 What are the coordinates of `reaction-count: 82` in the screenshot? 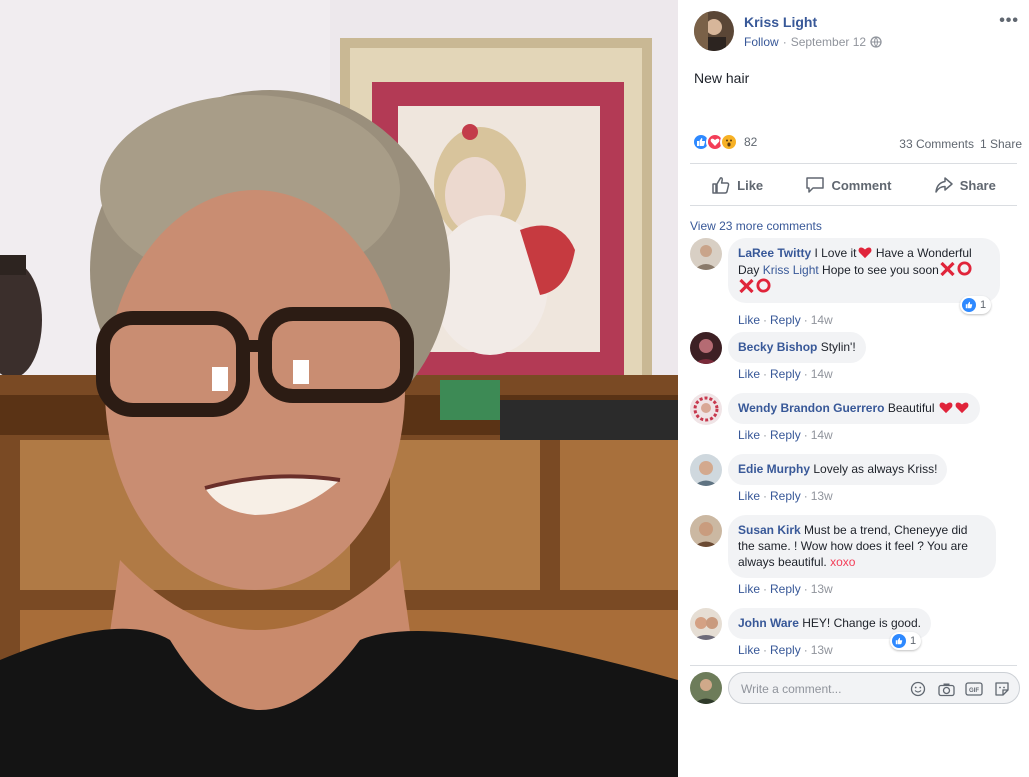 It's located at (751, 142).